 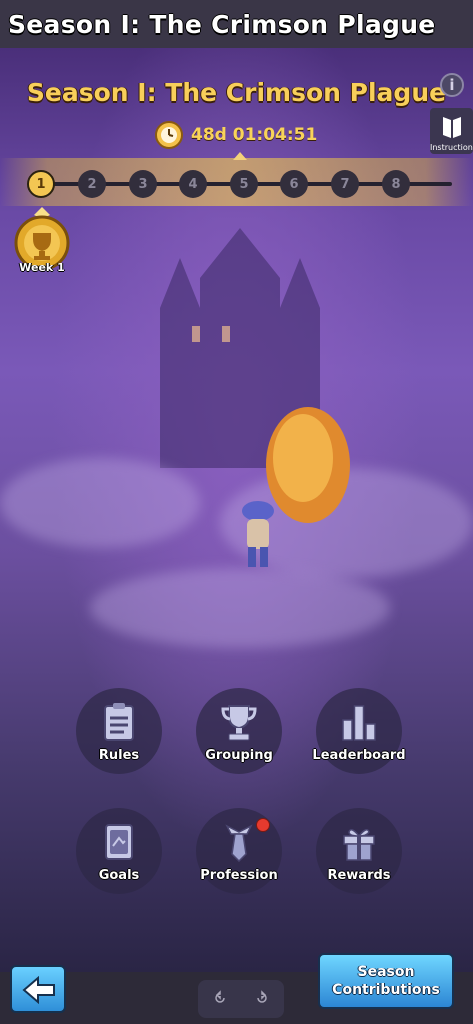 What do you see at coordinates (386, 972) in the screenshot?
I see `contrib-label-line1: Season` at bounding box center [386, 972].